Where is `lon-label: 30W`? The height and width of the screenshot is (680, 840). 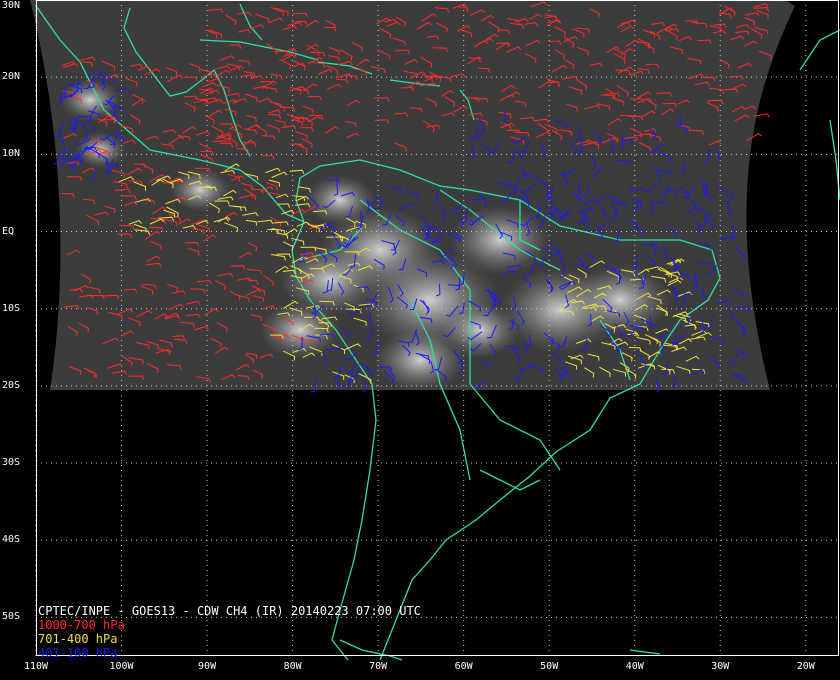 lon-label: 30W is located at coordinates (720, 666).